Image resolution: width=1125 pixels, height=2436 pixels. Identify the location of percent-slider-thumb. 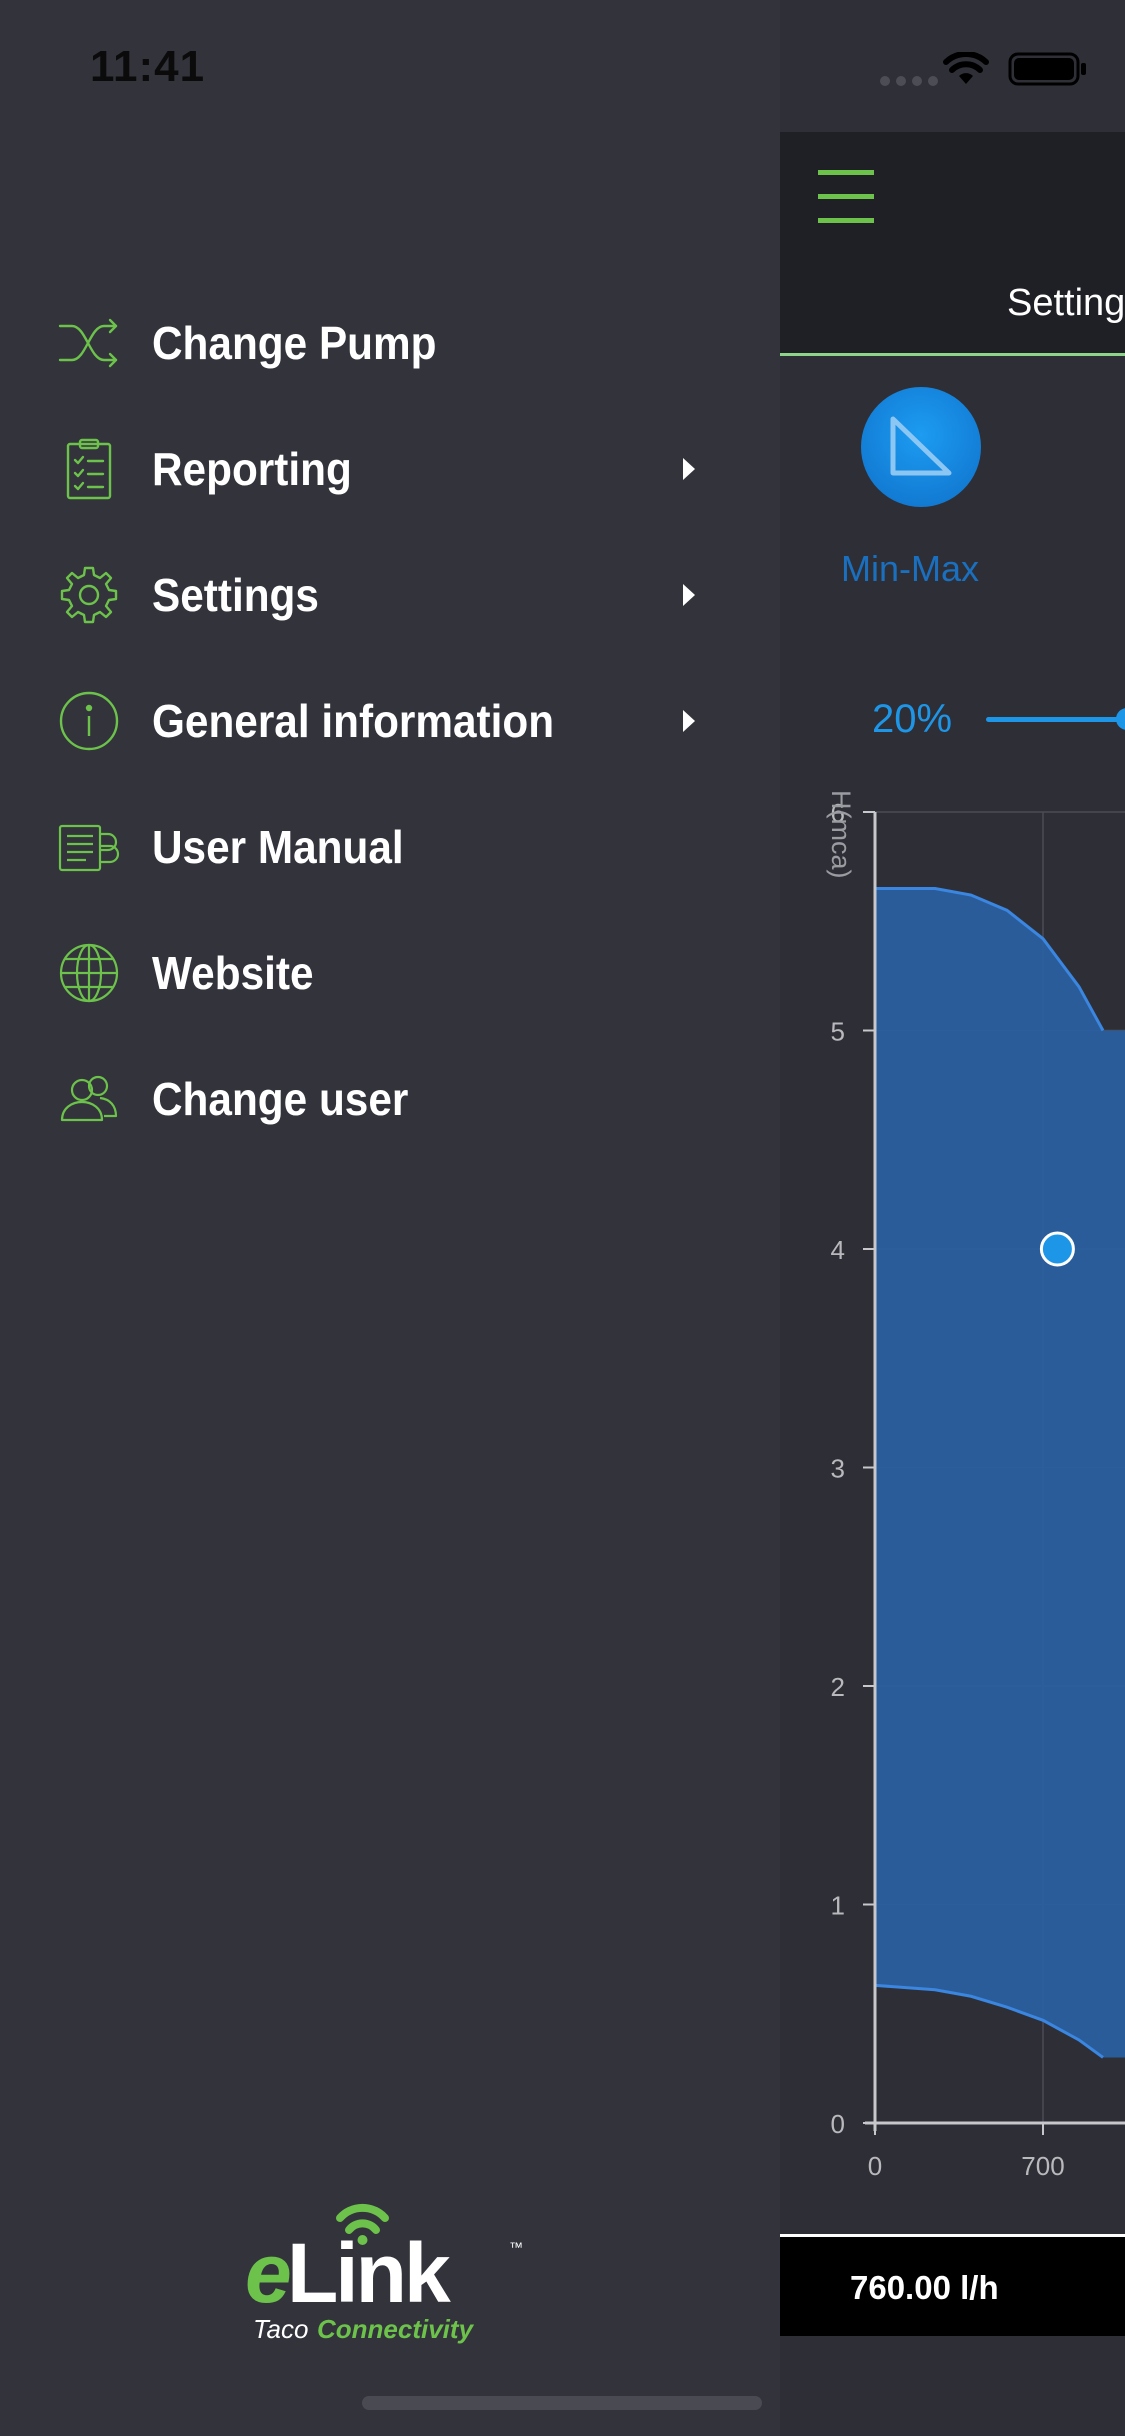
(1120, 719).